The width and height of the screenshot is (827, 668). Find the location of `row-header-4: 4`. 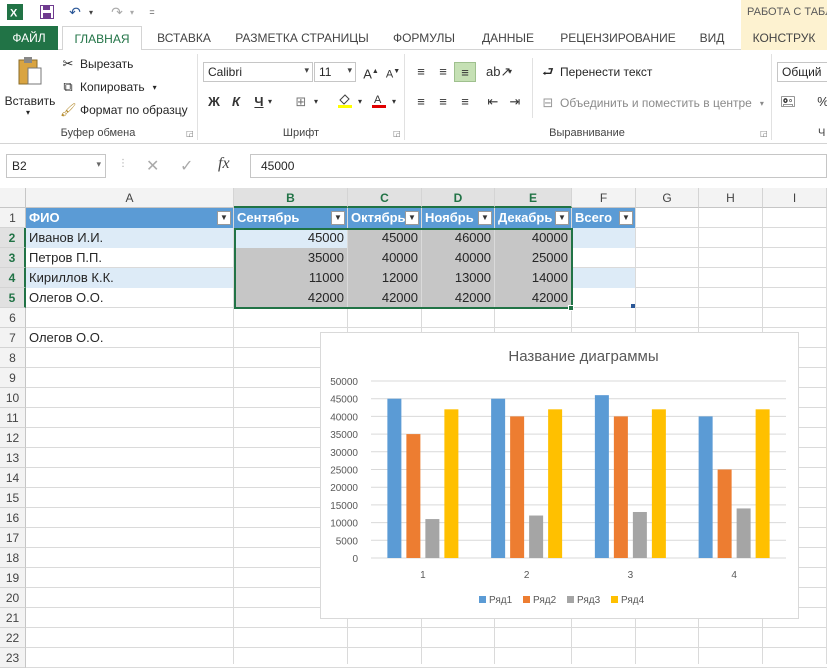

row-header-4: 4 is located at coordinates (13, 278).